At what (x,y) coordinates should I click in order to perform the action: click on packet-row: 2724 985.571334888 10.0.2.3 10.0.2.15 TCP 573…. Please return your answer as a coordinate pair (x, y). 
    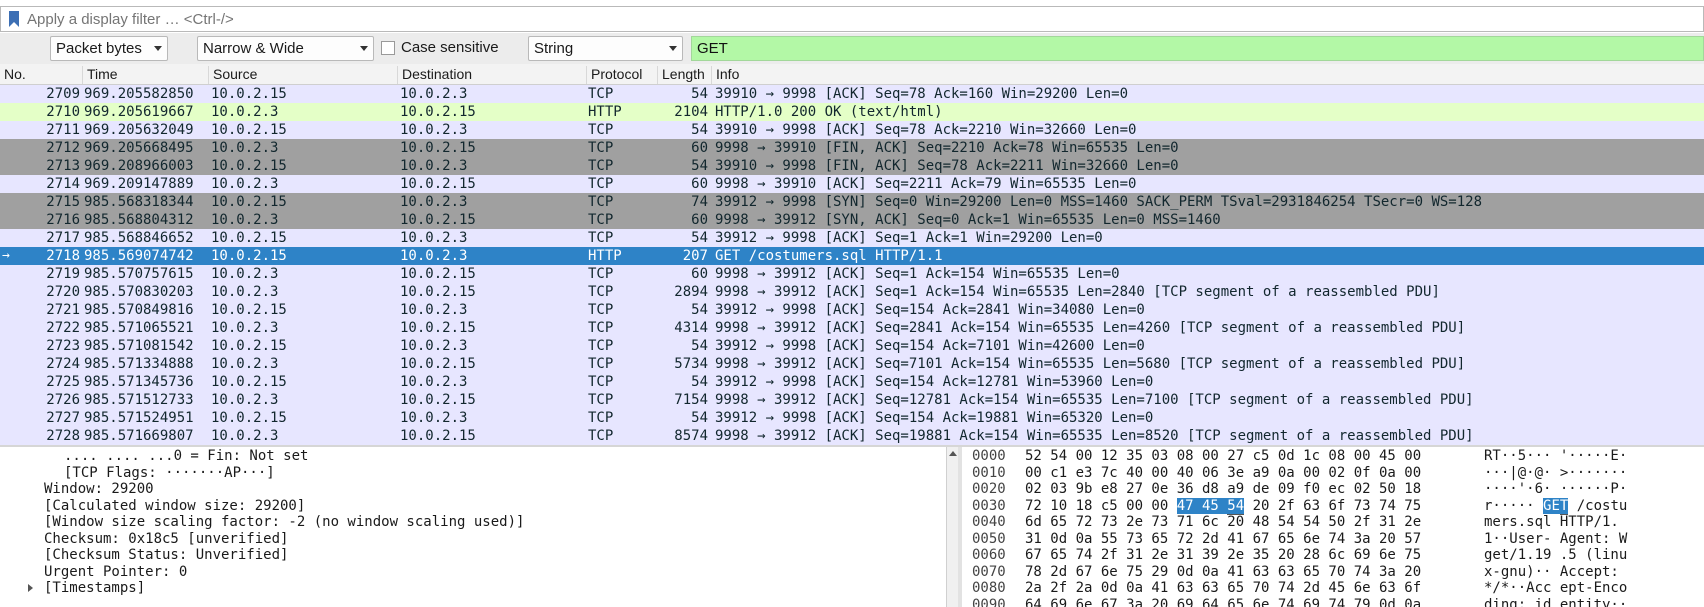
    Looking at the image, I should click on (852, 364).